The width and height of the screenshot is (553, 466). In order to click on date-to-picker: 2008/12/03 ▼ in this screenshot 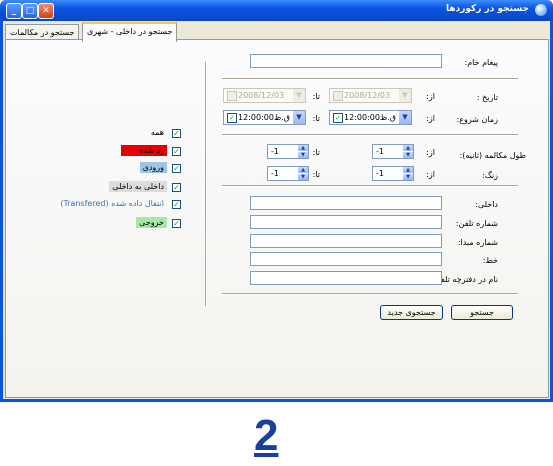, I will do `click(264, 95)`.